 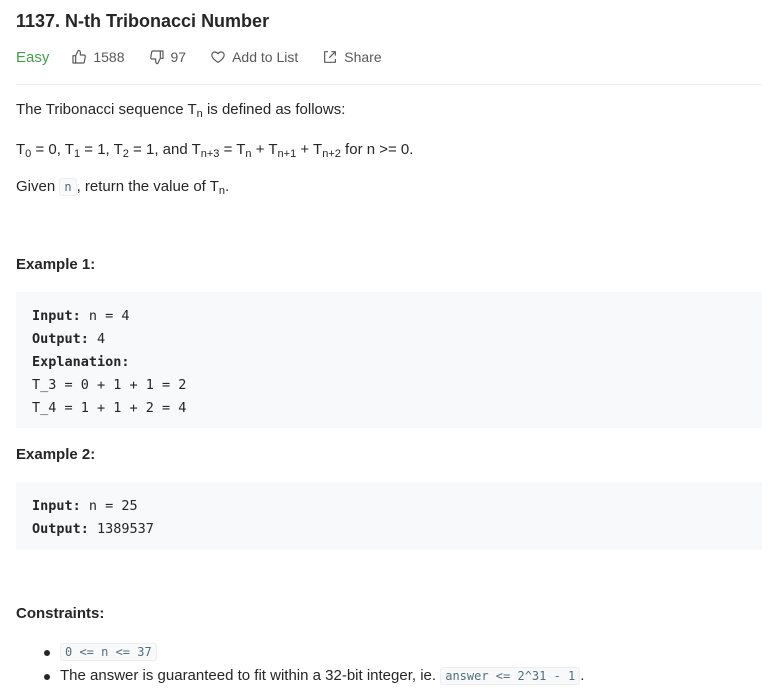 What do you see at coordinates (147, 186) in the screenshot?
I see `given-text: , return the value of T` at bounding box center [147, 186].